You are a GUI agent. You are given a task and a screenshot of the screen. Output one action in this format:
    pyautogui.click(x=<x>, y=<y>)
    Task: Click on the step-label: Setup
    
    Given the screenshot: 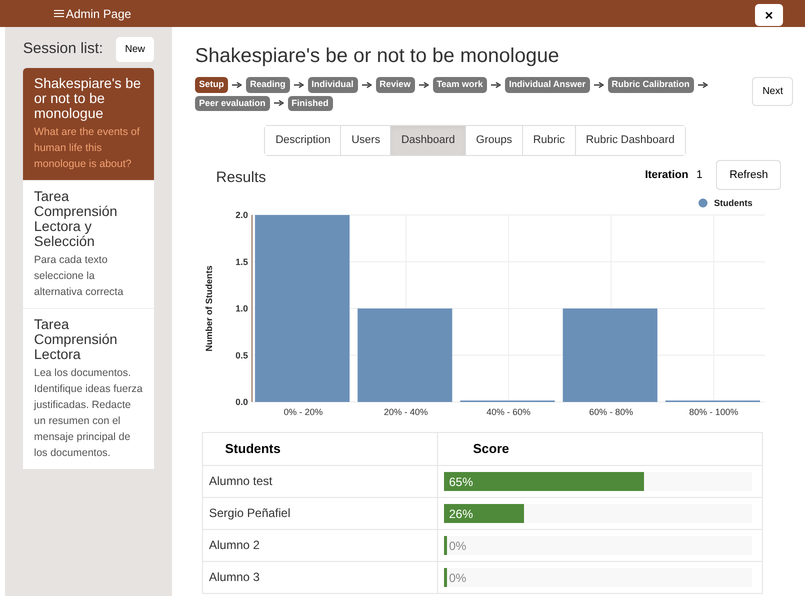 What is the action you would take?
    pyautogui.click(x=211, y=84)
    